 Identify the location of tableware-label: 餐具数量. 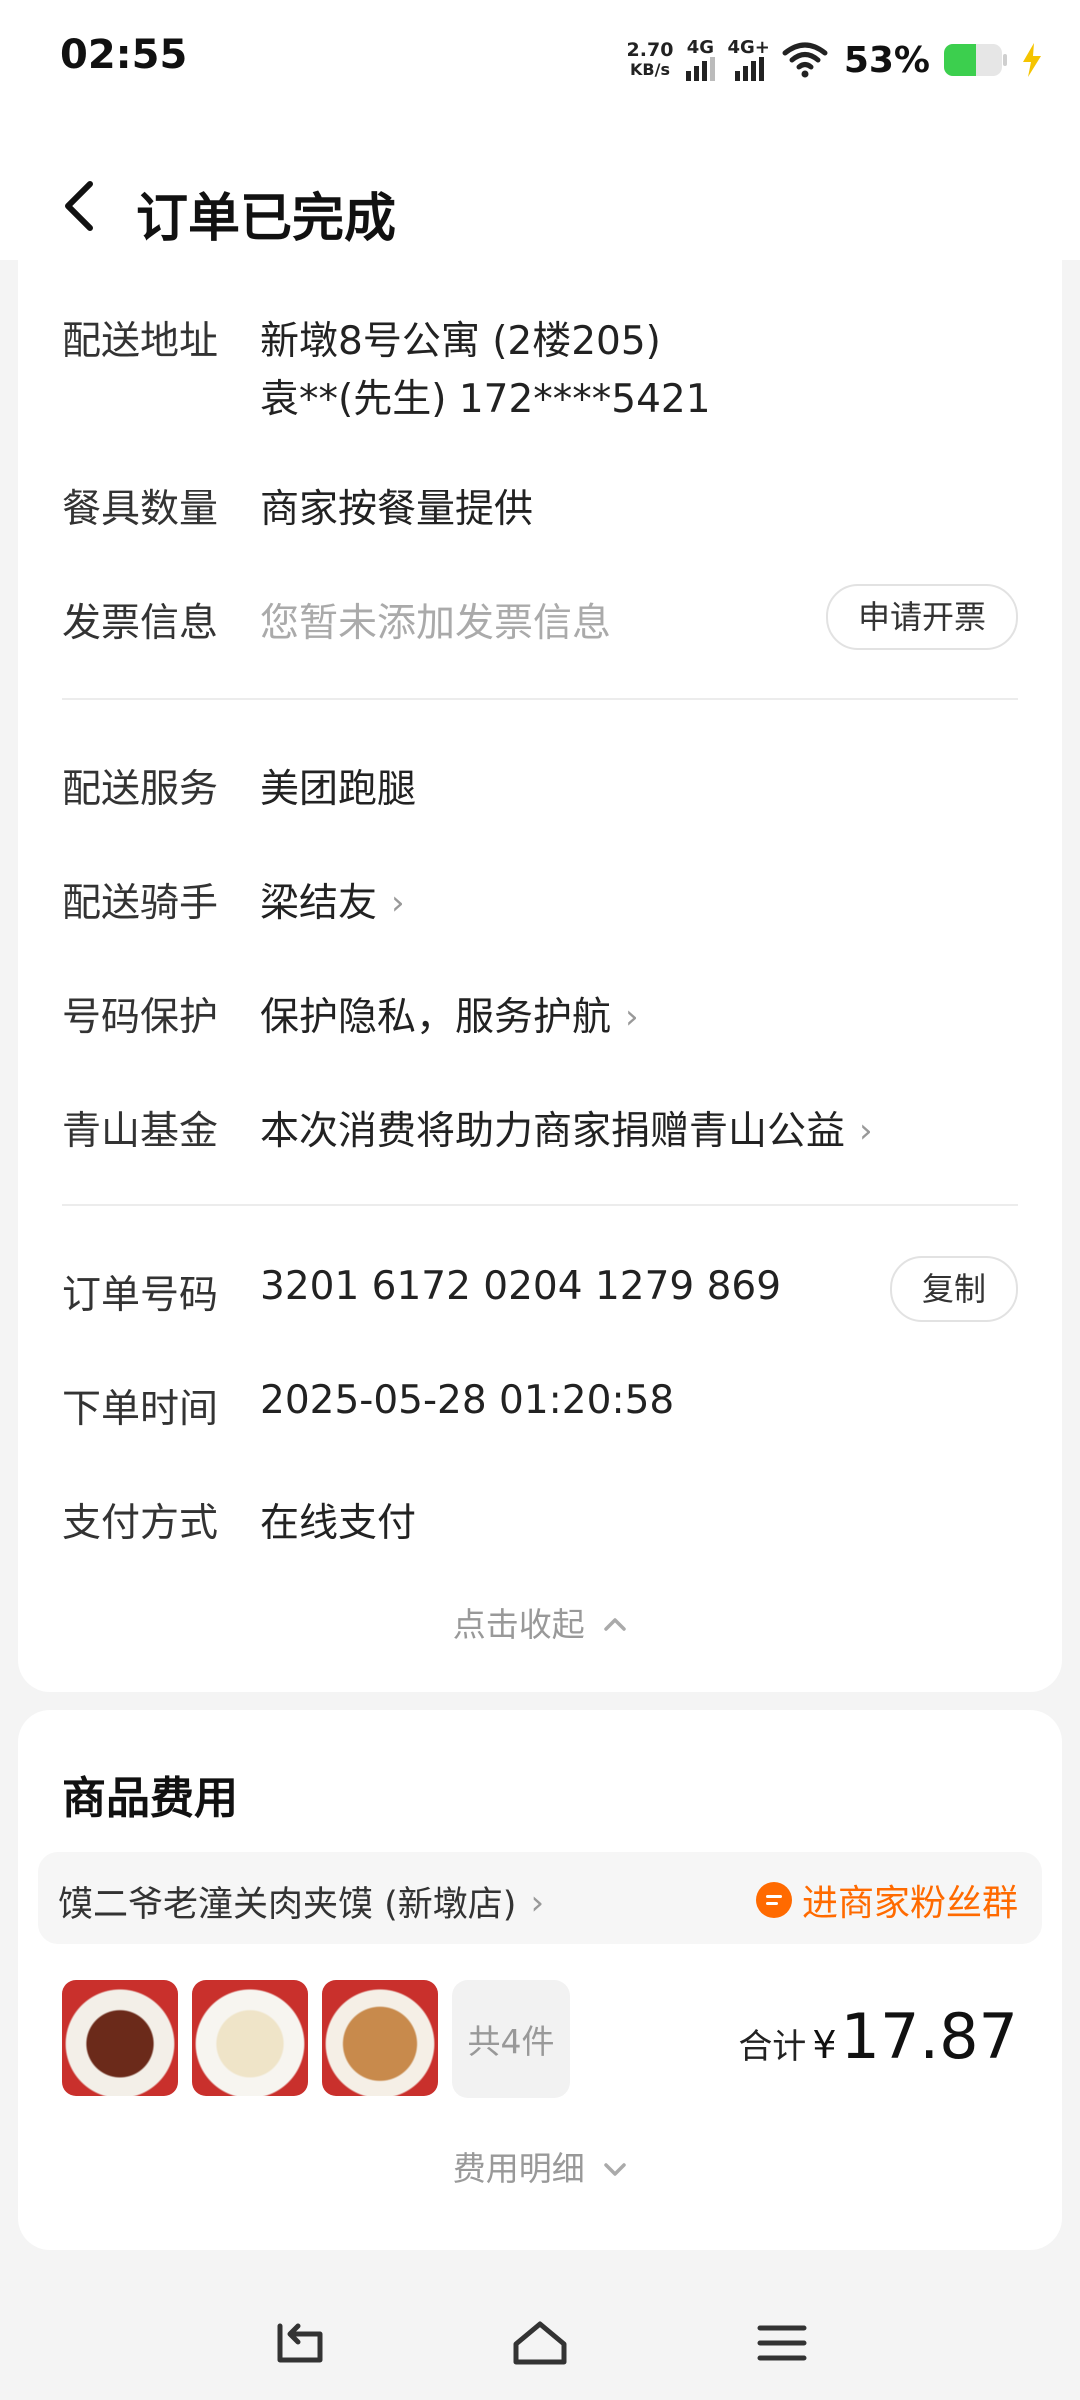
(140, 509).